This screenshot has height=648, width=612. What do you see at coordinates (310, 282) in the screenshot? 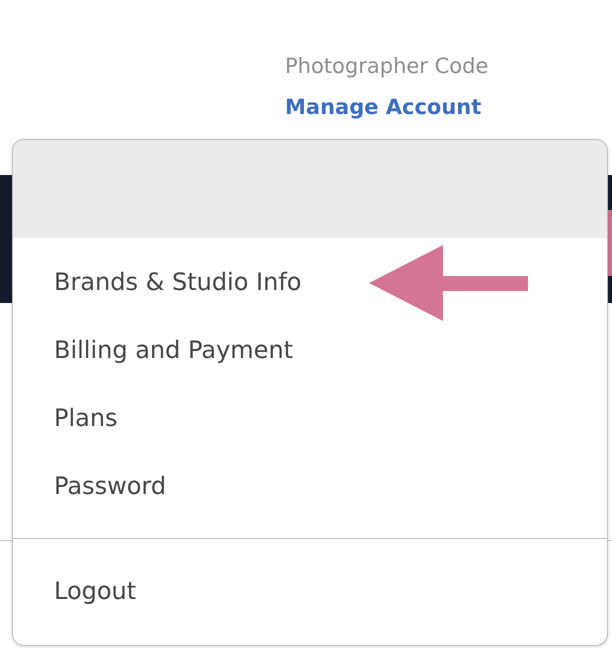
I see `menu-item: Brands & Studio Info` at bounding box center [310, 282].